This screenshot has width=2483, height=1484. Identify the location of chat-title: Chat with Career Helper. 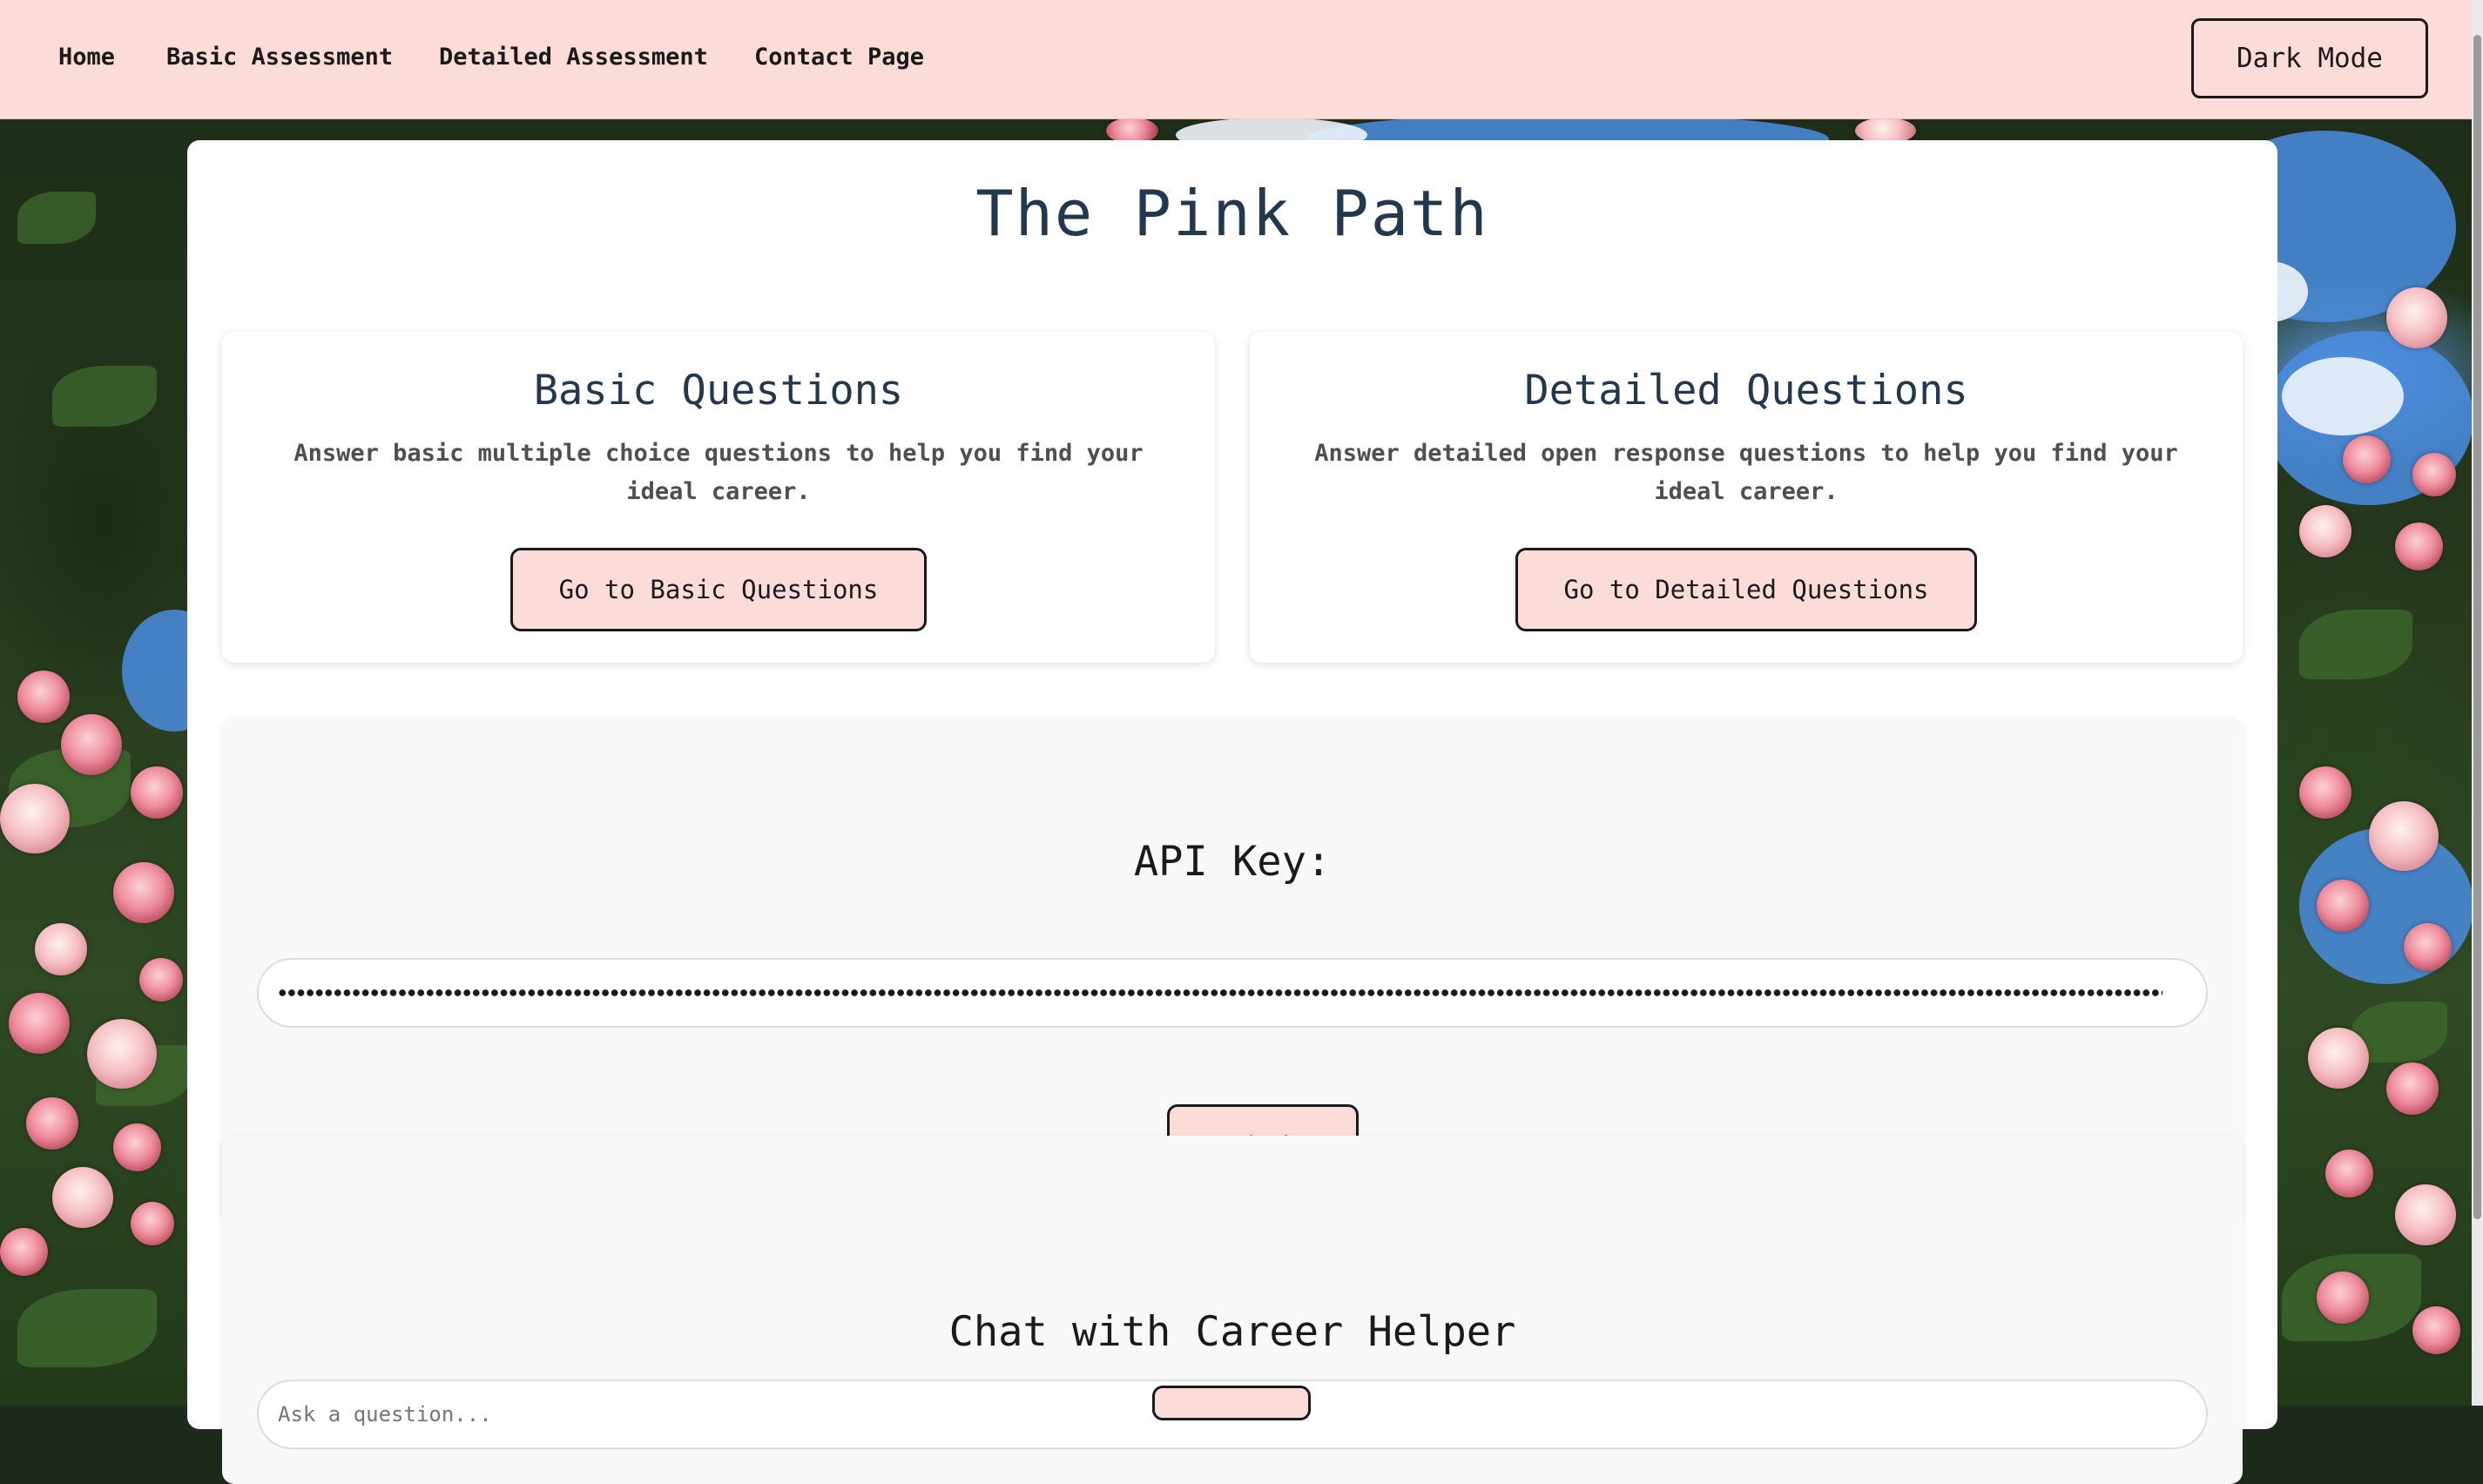
(1232, 1332).